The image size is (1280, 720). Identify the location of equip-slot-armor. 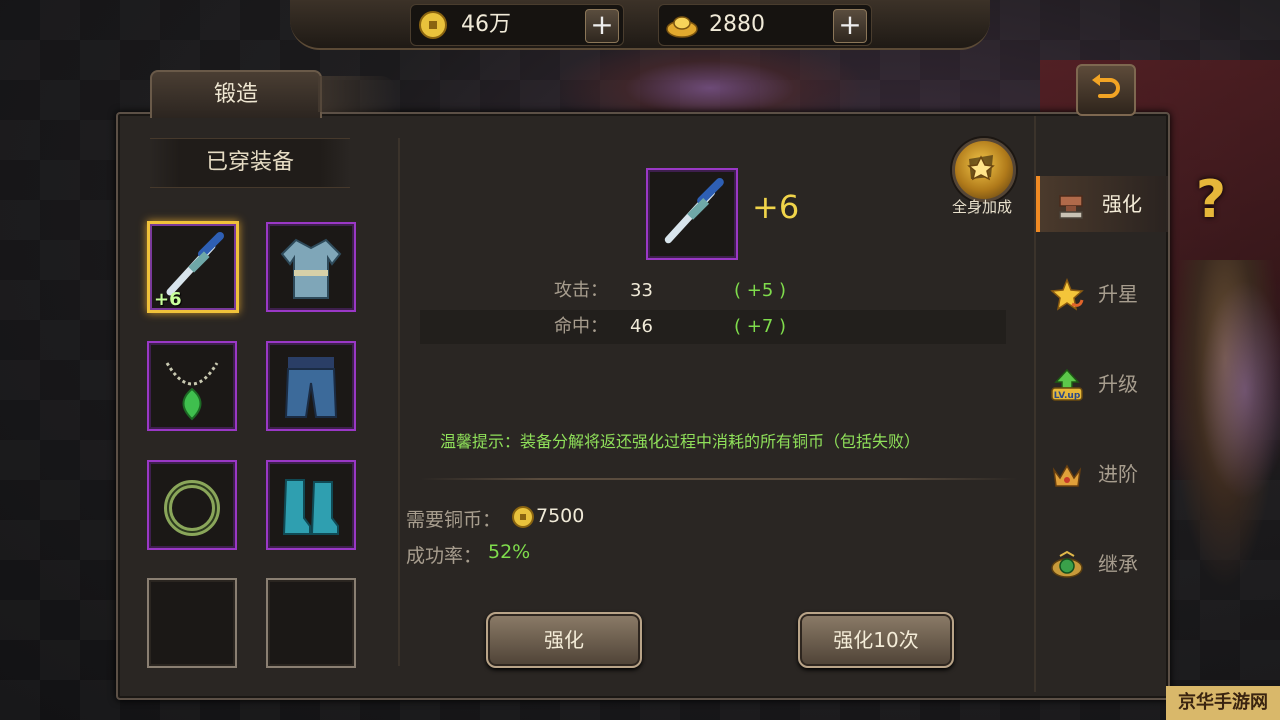
(311, 267).